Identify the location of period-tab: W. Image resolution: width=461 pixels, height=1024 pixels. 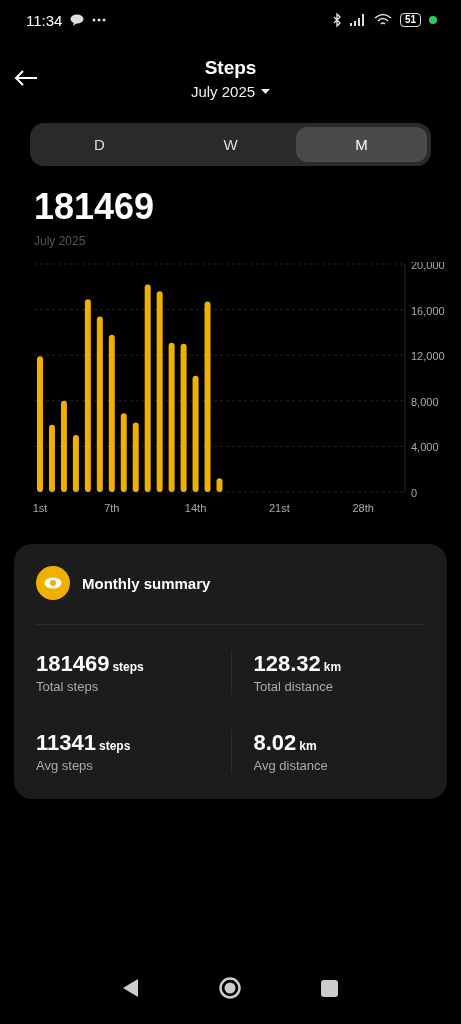
(230, 144).